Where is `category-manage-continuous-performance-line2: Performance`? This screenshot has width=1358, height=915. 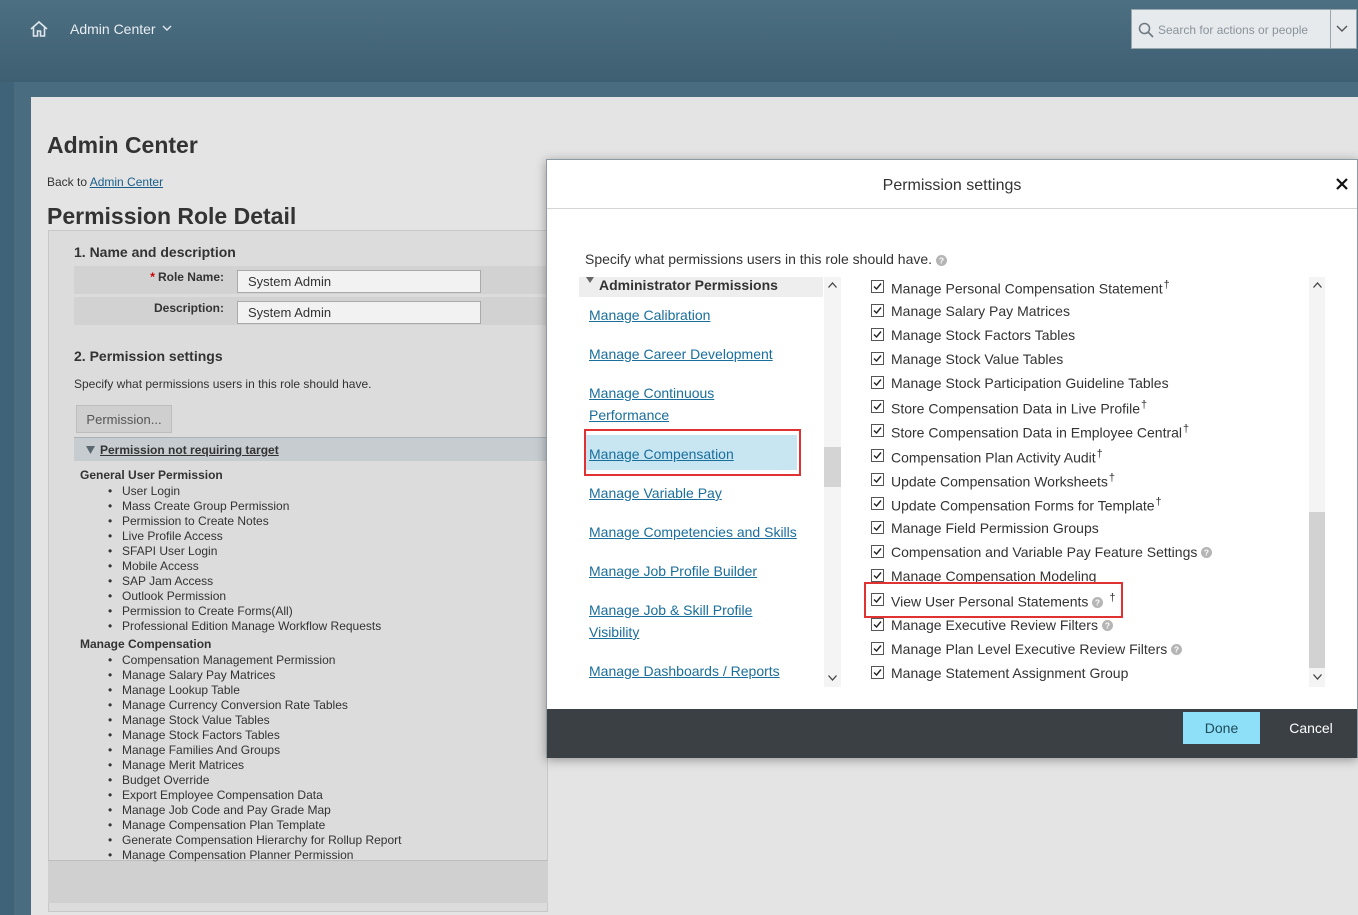 category-manage-continuous-performance-line2: Performance is located at coordinates (629, 415).